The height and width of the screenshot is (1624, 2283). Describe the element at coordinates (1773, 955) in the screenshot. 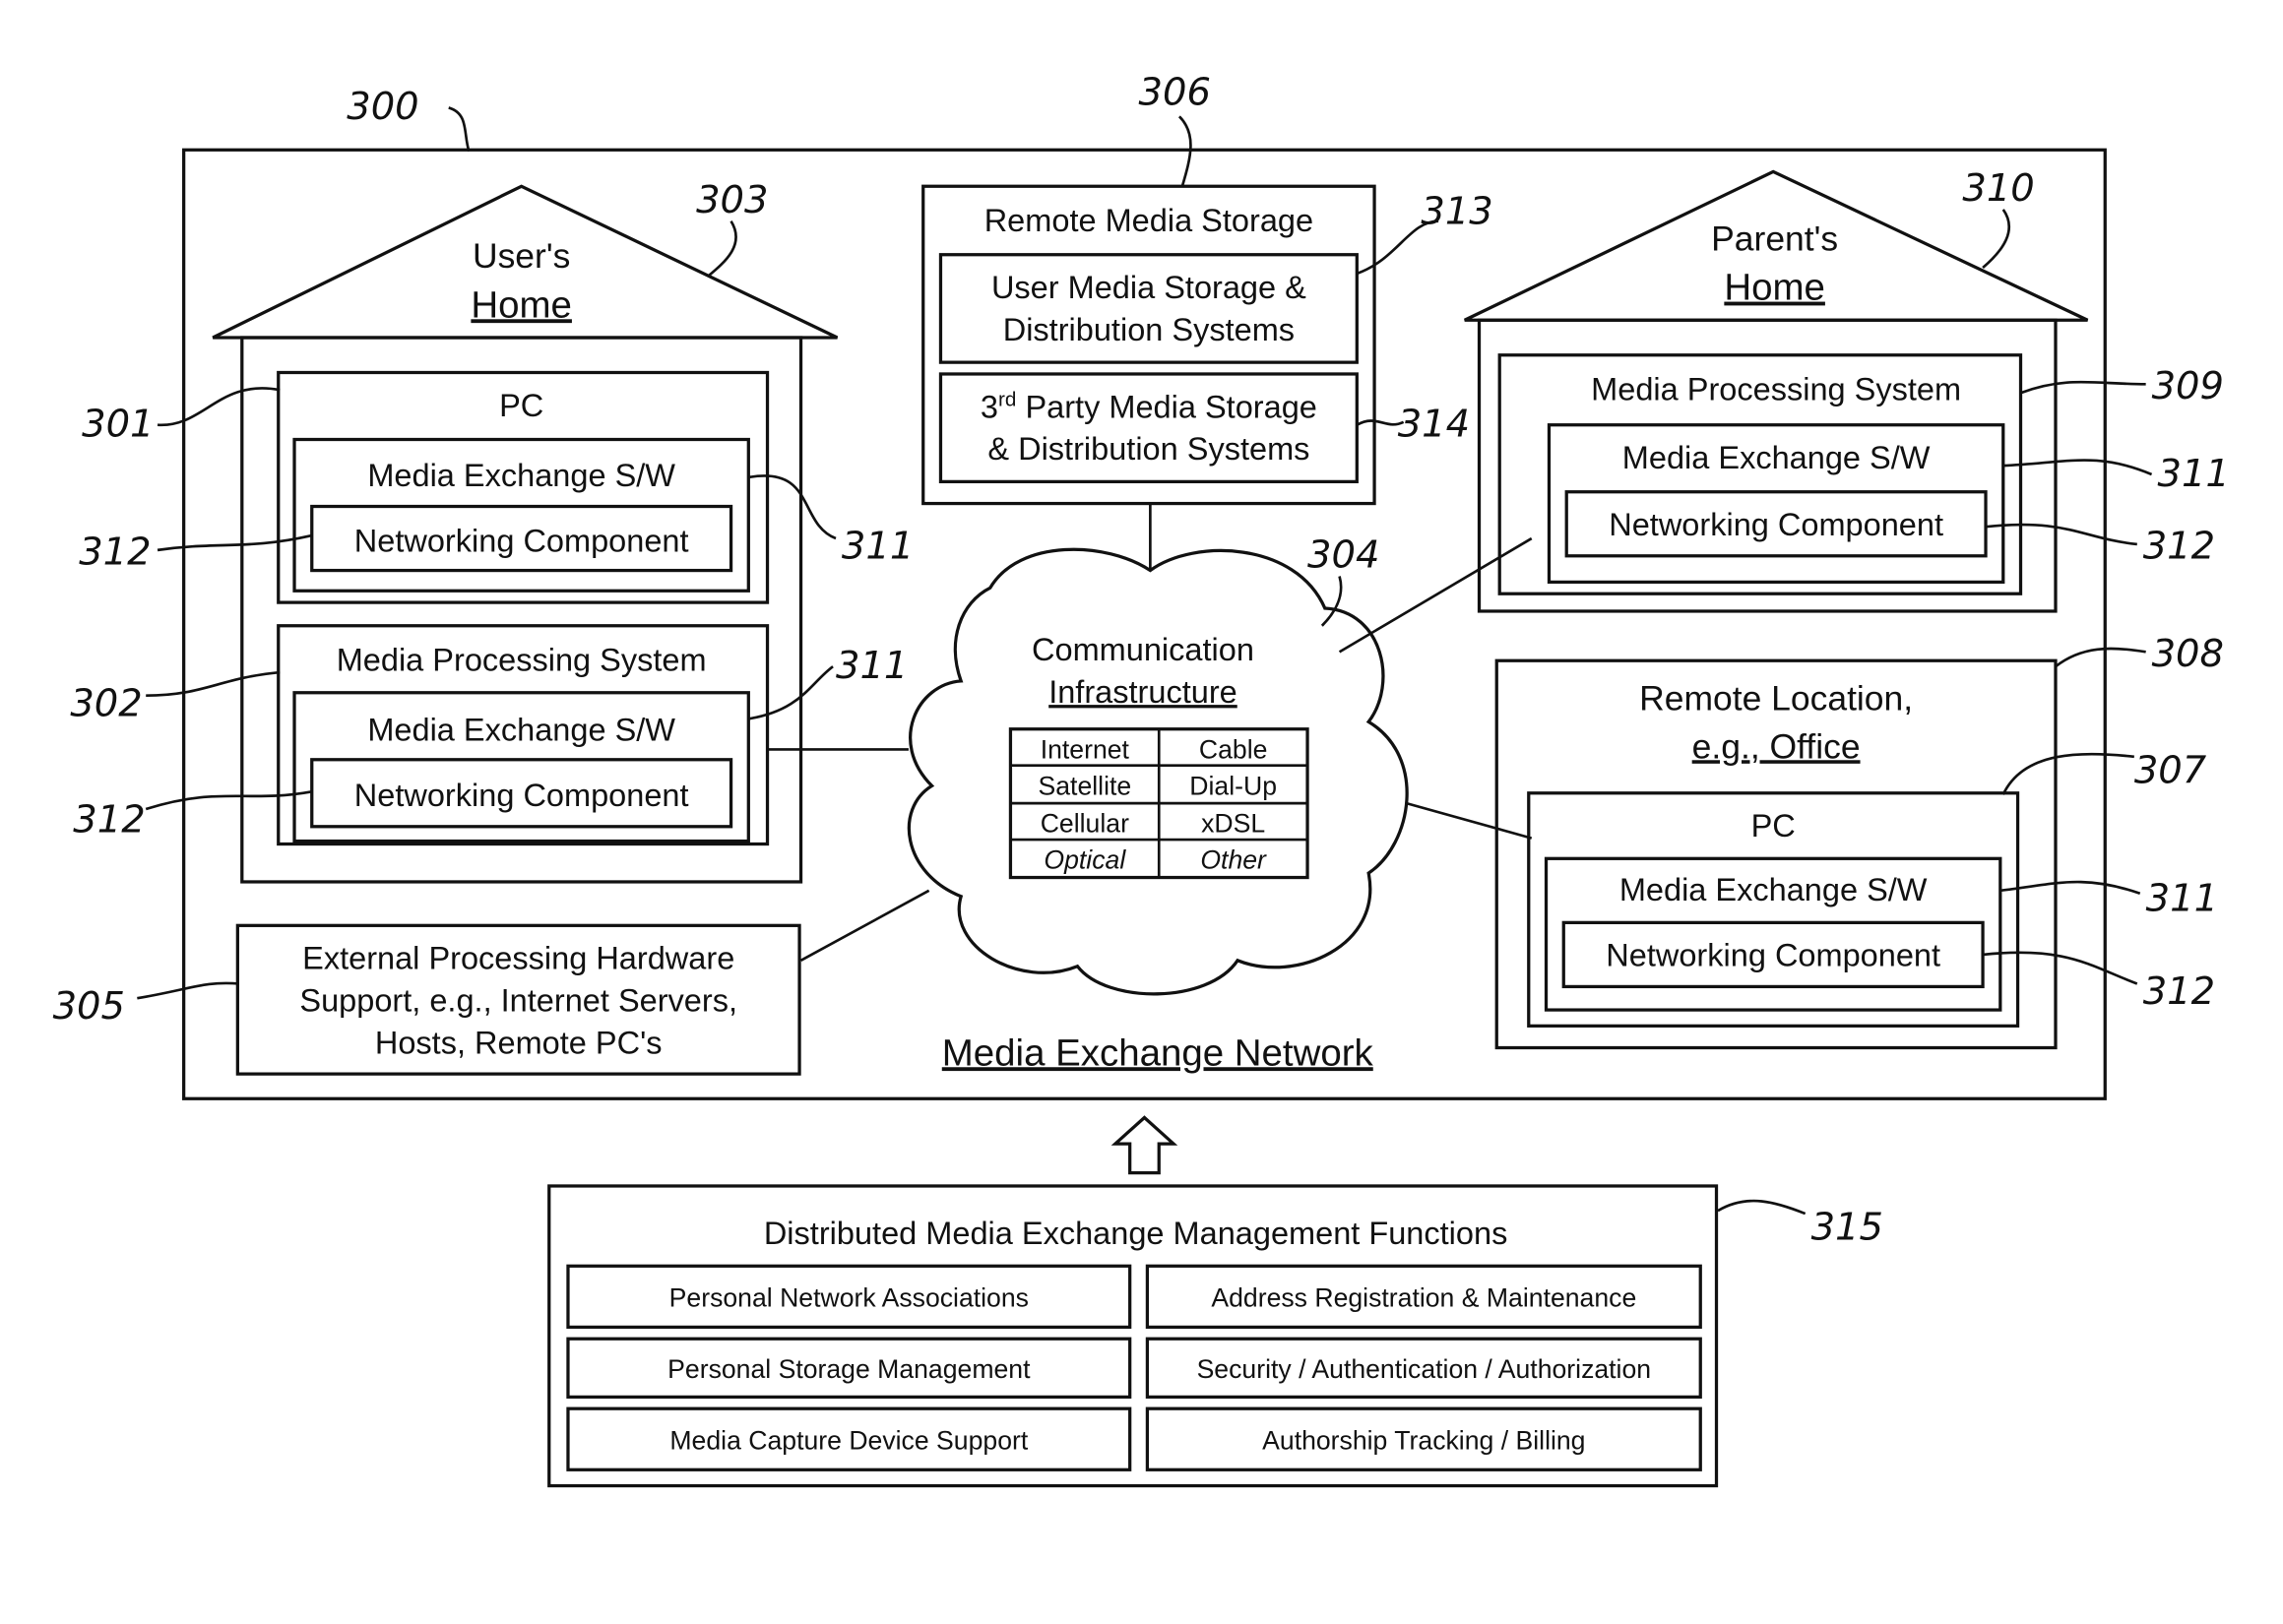

I see `office-pc-net: Networking Component` at that location.